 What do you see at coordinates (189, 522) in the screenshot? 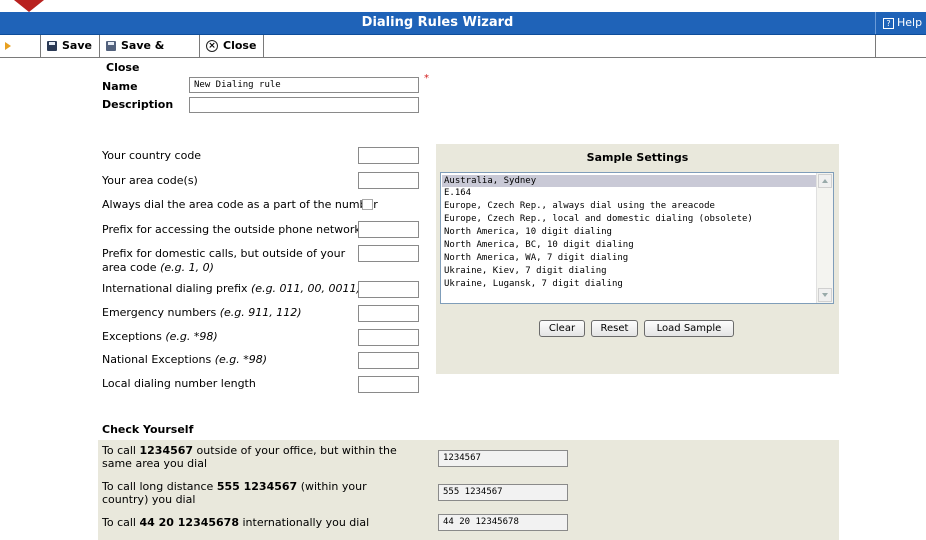
I see `check-number: 44 20 12345678` at bounding box center [189, 522].